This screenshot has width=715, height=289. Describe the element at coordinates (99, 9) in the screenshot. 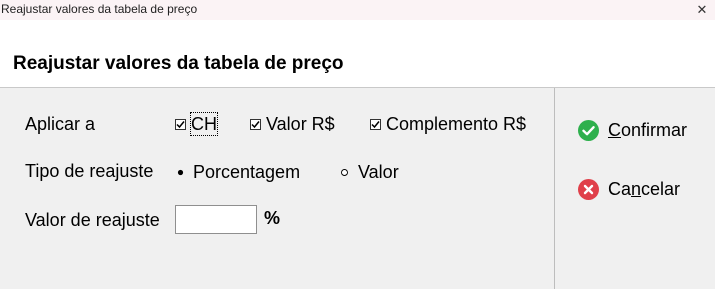

I see `window-title: Reajustar valores da tabela de preço` at that location.